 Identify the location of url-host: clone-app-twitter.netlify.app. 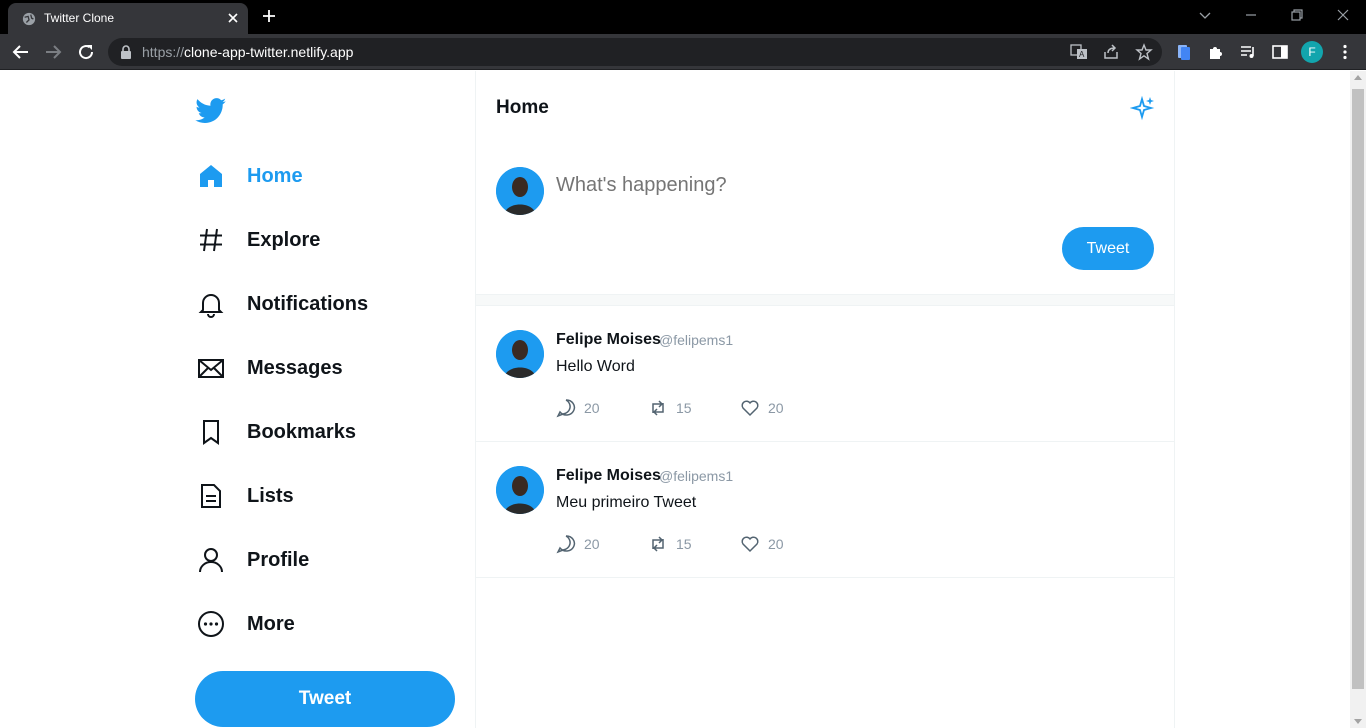
(269, 52).